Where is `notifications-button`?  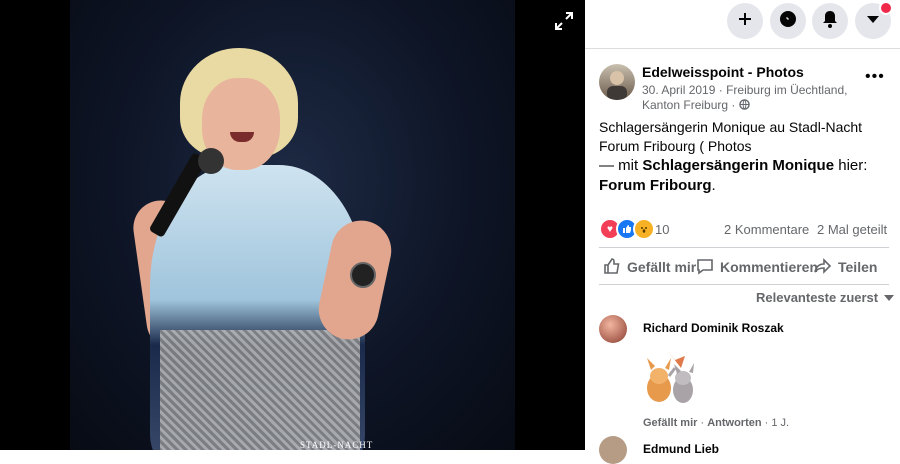
notifications-button is located at coordinates (830, 21).